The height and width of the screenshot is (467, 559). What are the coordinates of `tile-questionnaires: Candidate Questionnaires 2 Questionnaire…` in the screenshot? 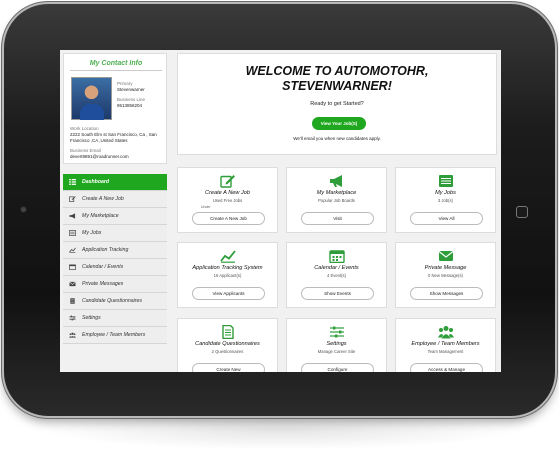 It's located at (227, 345).